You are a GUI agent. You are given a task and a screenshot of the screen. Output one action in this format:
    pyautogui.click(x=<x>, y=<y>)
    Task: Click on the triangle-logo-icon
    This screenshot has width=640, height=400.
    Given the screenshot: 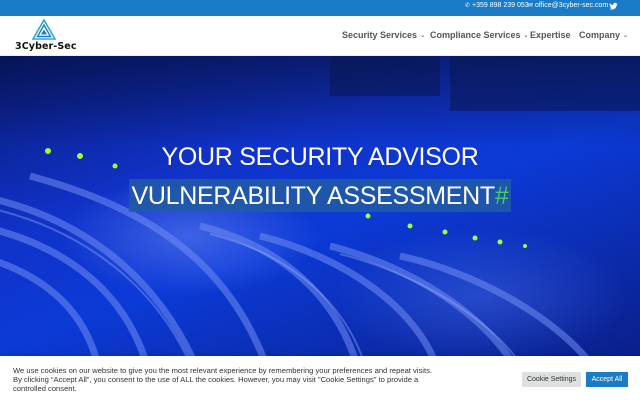 What is the action you would take?
    pyautogui.click(x=44, y=29)
    